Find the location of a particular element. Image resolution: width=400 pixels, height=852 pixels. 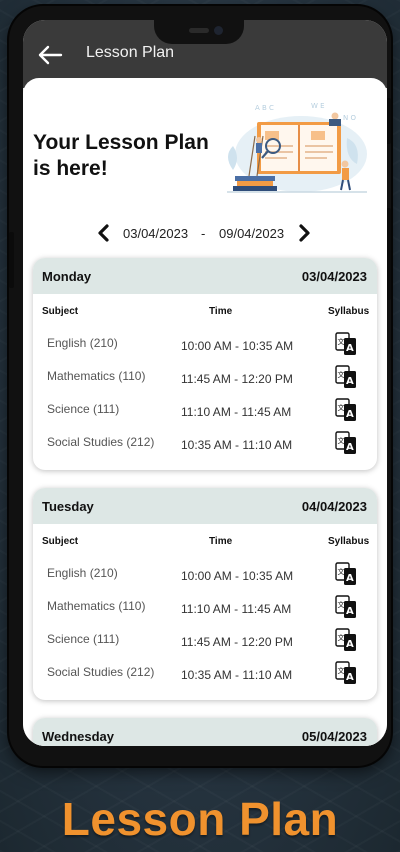

hero-heading-line1: Your Lesson Plan is located at coordinates (121, 142).